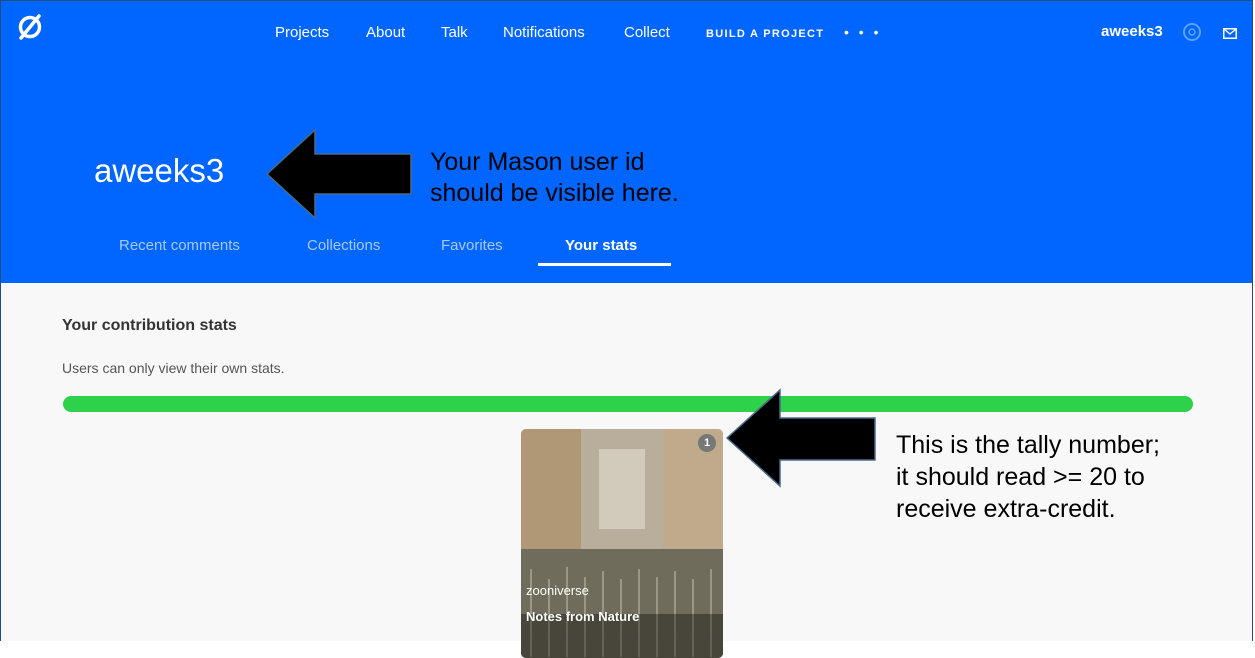 This screenshot has height=658, width=1255. What do you see at coordinates (862, 32) in the screenshot?
I see `nav-more-button: • • •` at bounding box center [862, 32].